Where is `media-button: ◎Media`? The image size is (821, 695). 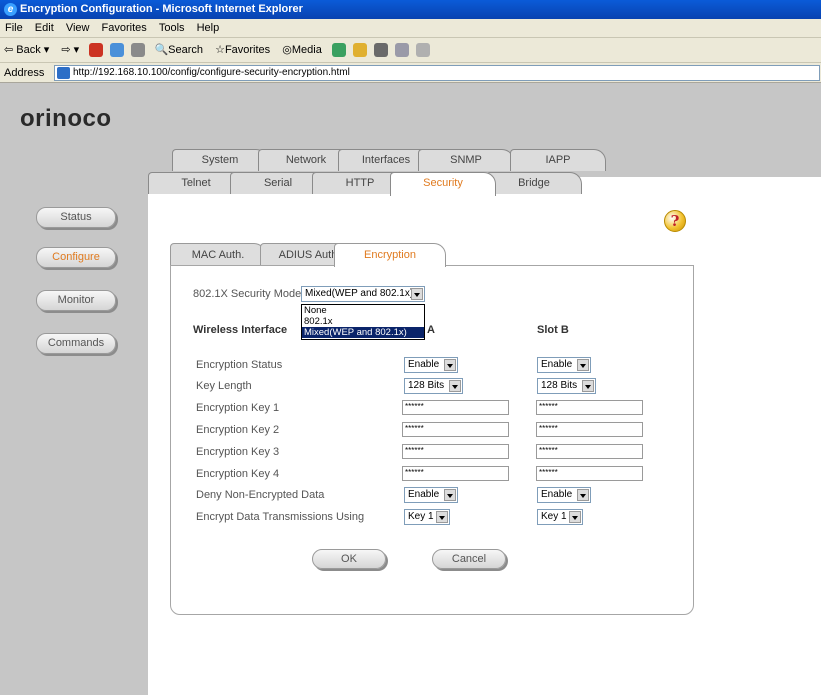
media-button: ◎Media is located at coordinates (302, 50).